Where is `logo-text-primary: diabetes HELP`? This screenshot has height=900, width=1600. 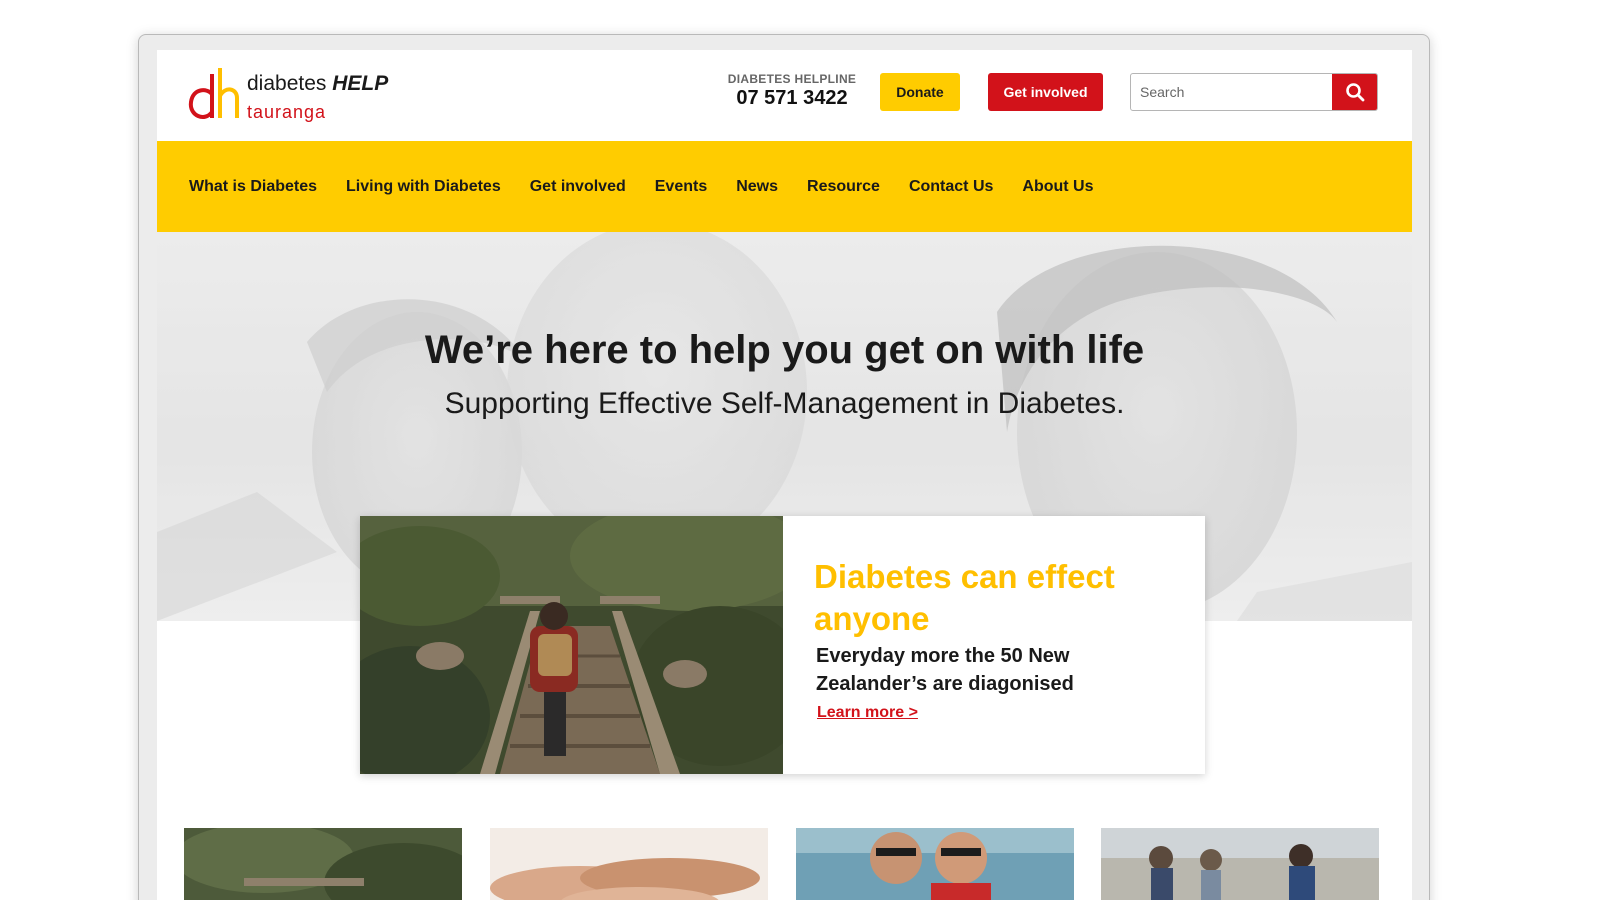
logo-text-primary: diabetes HELP is located at coordinates (318, 83).